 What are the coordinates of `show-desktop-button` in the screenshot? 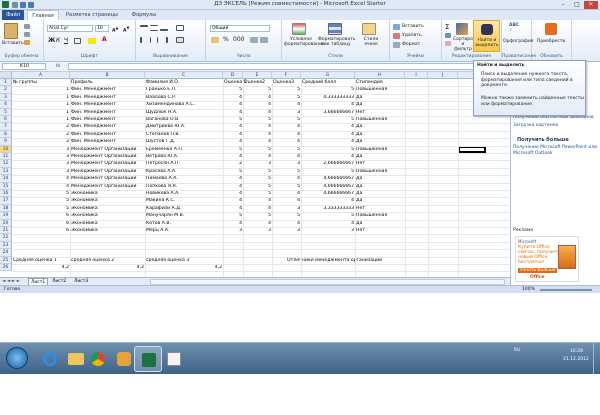 It's located at (596, 359).